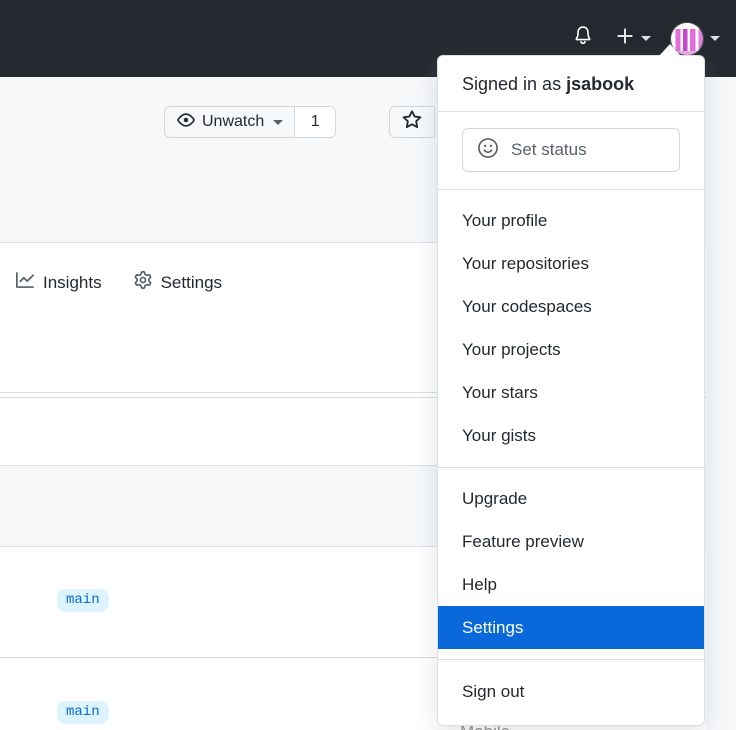 This screenshot has height=730, width=736. Describe the element at coordinates (571, 349) in the screenshot. I see `menu-item-your-projects: Your projects` at that location.